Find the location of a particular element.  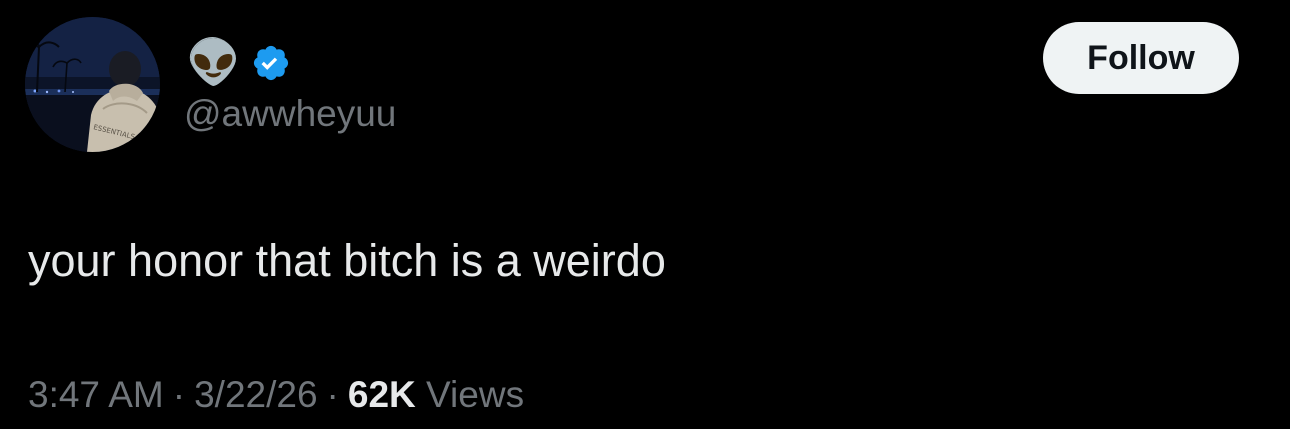

tweet-text: your honor that bitch is a weirdo is located at coordinates (347, 260).